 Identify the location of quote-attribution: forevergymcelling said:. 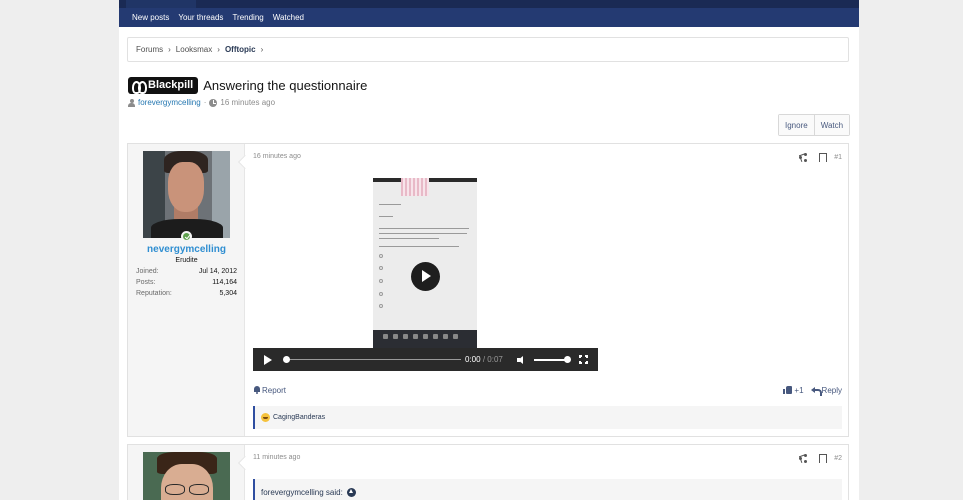
(302, 492).